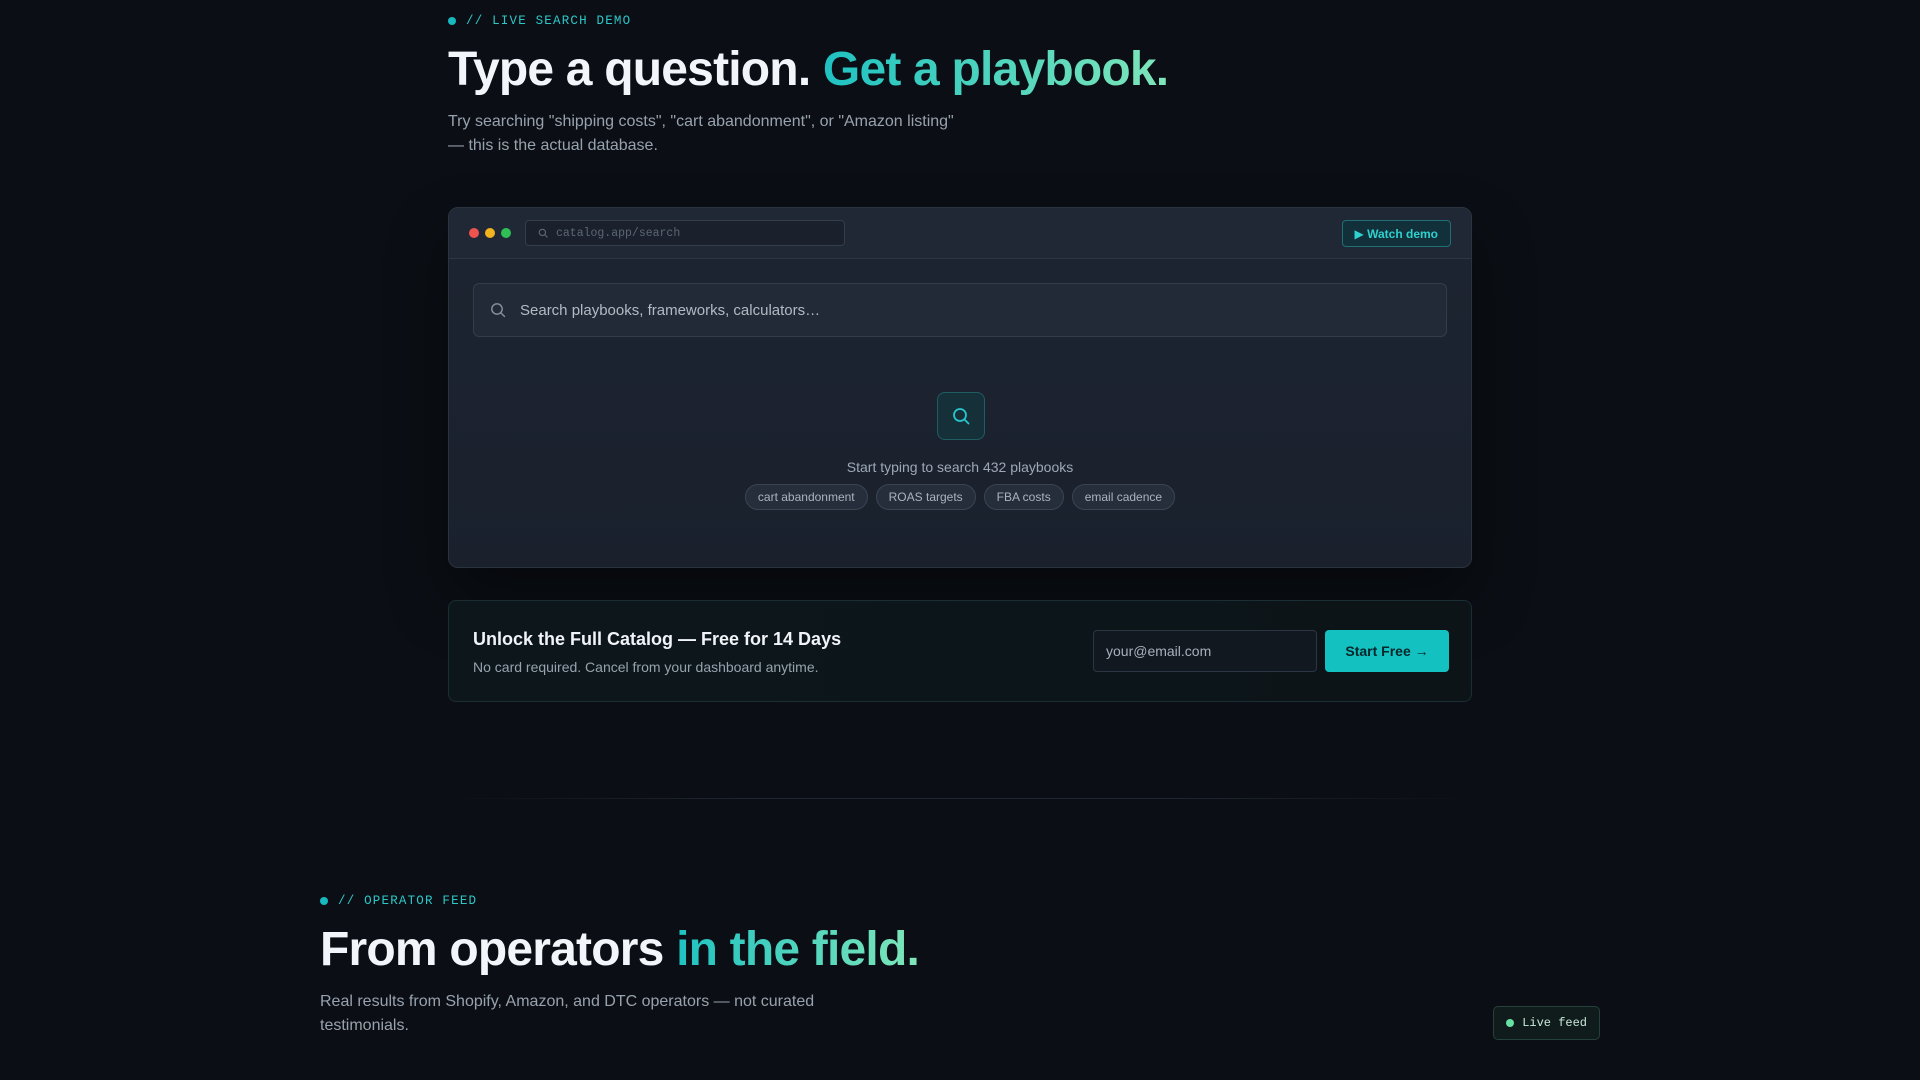  Describe the element at coordinates (1554, 1023) in the screenshot. I see `live-feed-label: Live feed` at that location.